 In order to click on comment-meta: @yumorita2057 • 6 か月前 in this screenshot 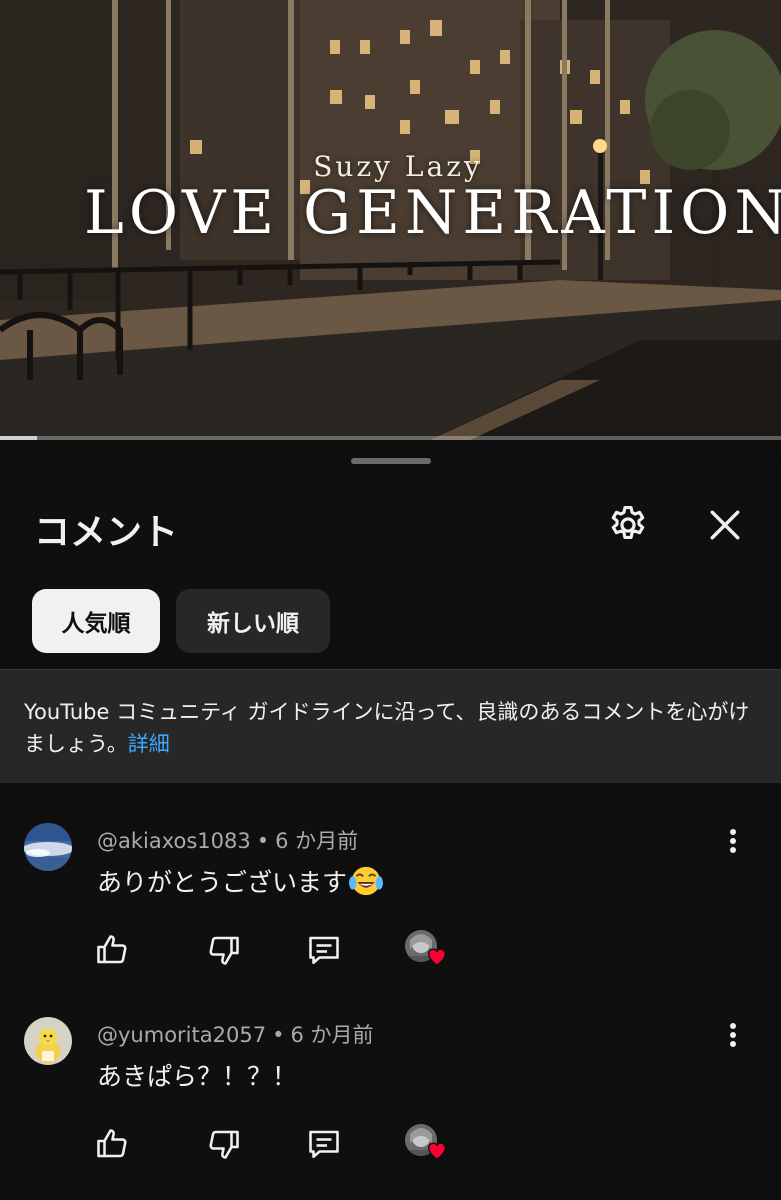, I will do `click(235, 1034)`.